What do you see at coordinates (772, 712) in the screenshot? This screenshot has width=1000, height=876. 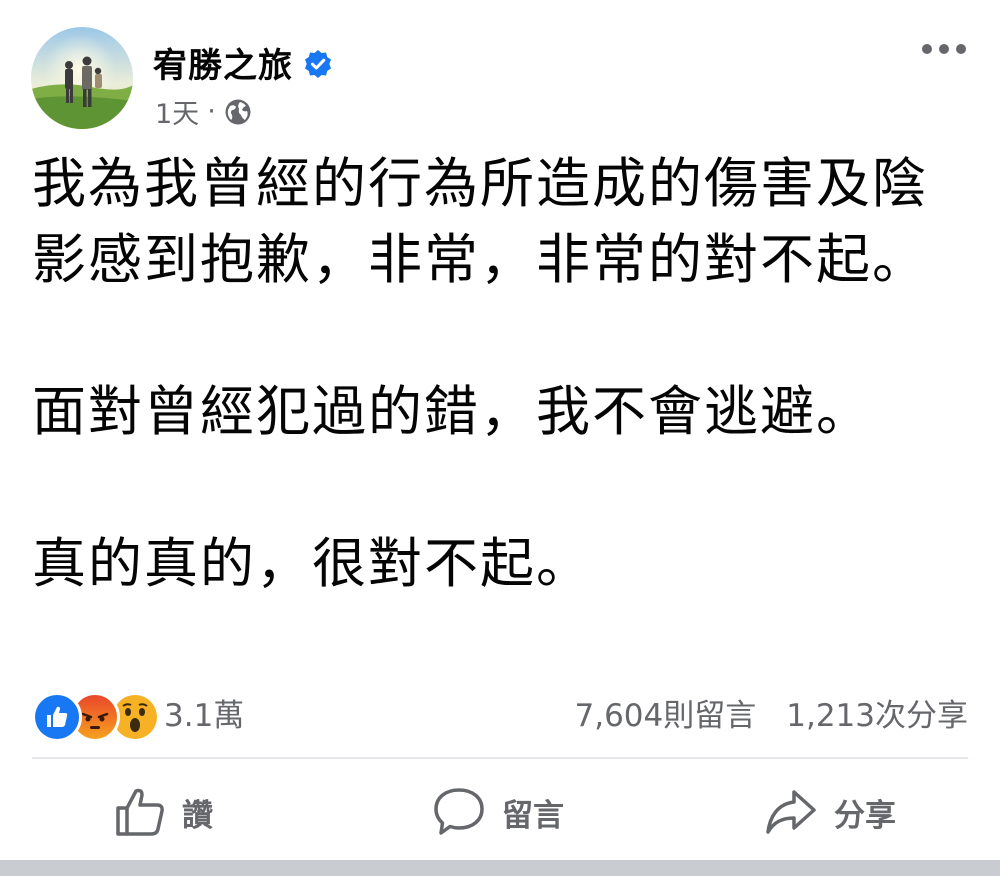 I see `stats-right: 7,604則留言 1,213次分享` at bounding box center [772, 712].